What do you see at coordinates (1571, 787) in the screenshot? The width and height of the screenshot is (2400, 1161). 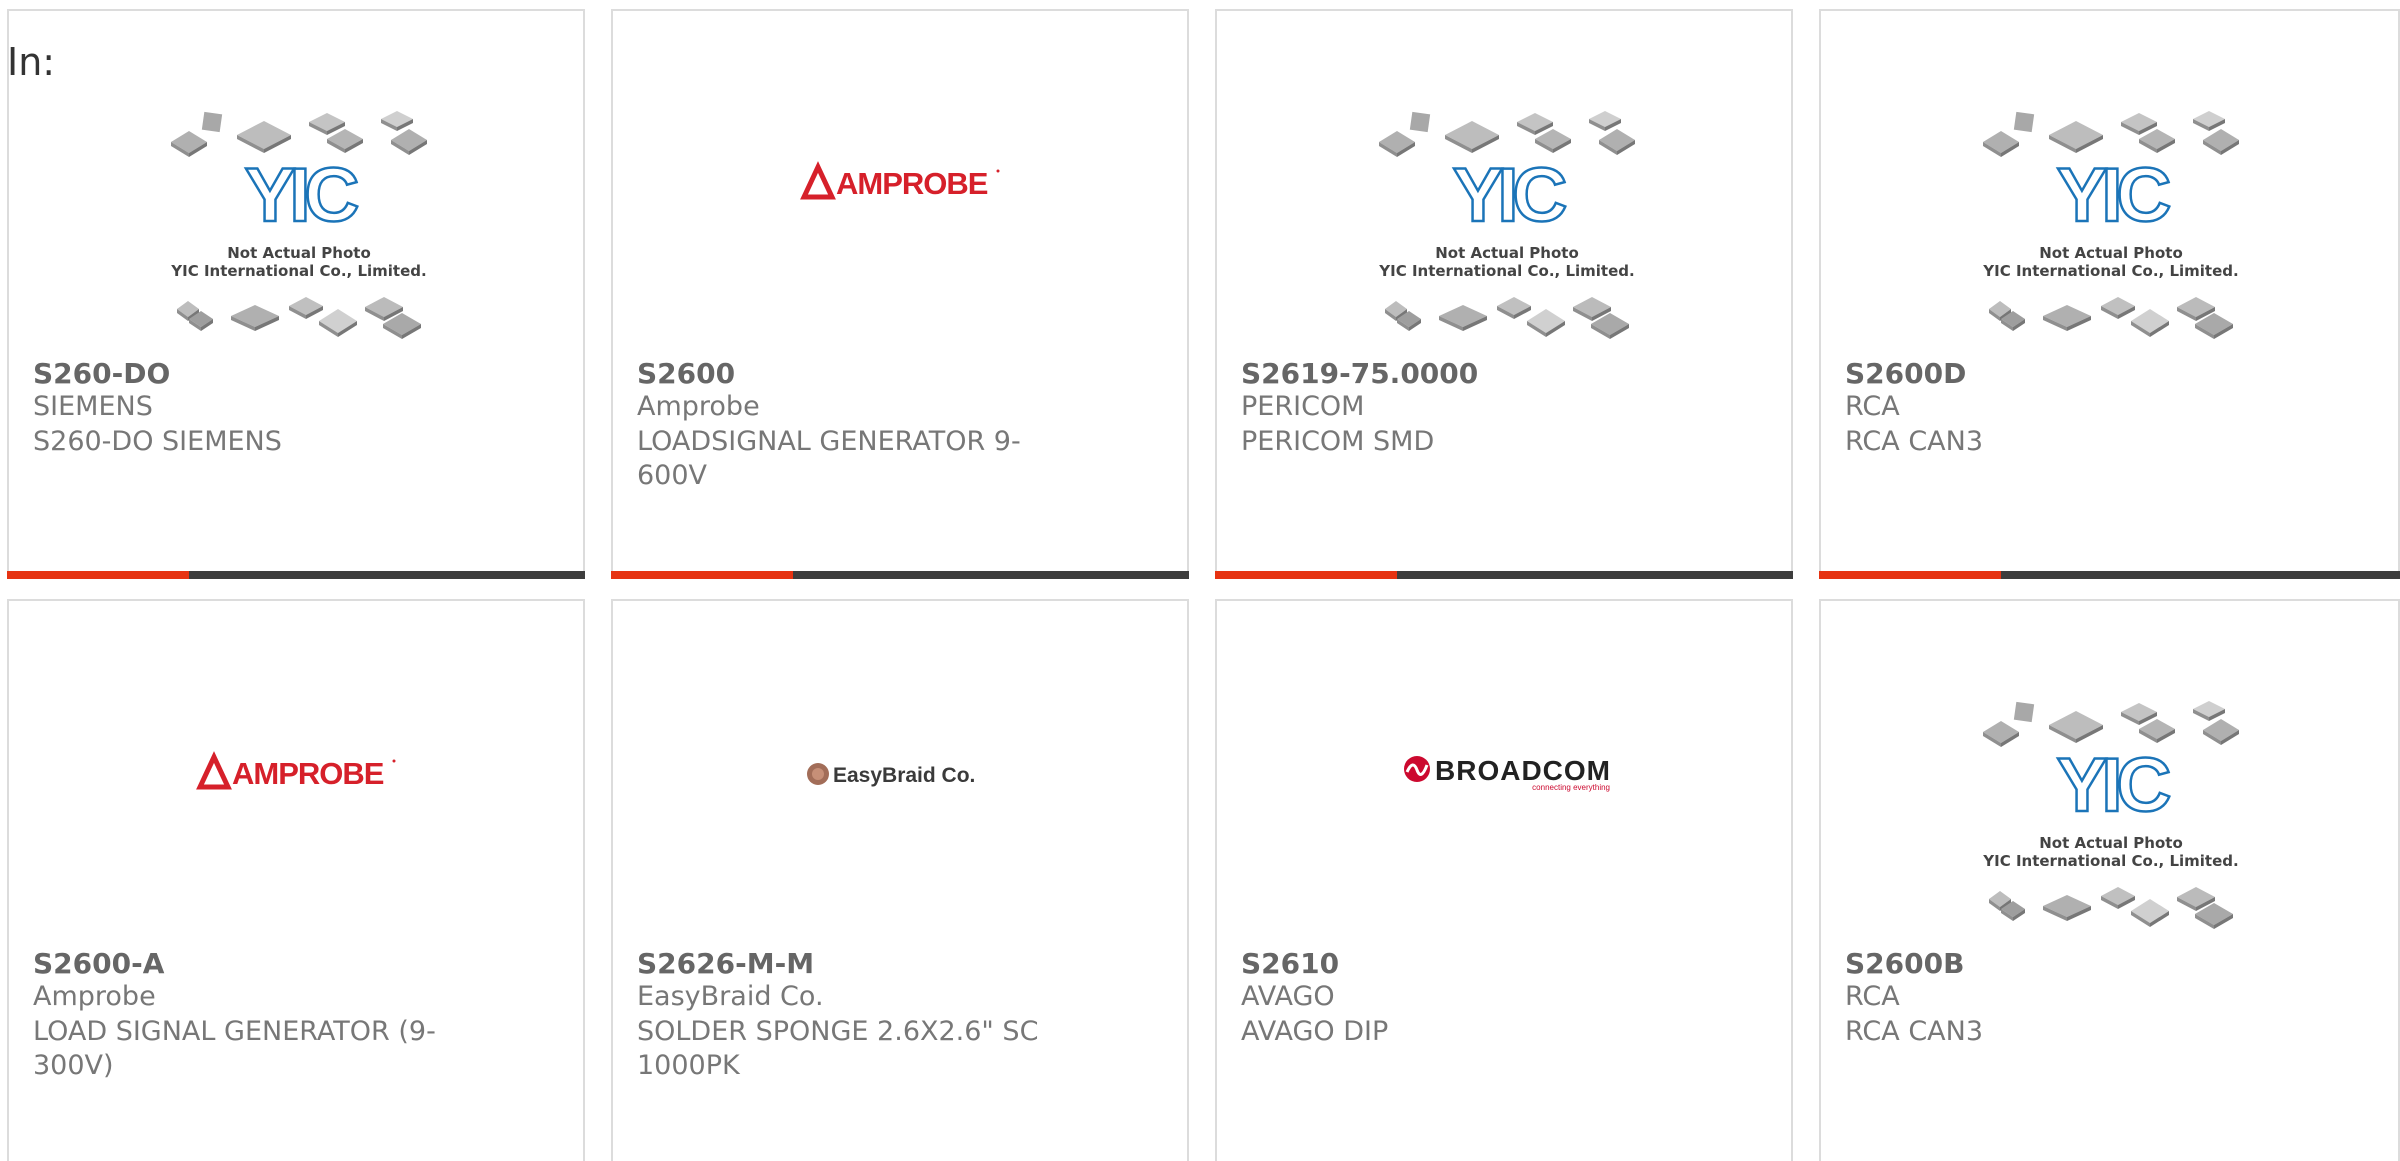 I see `svg-text: connecting everything` at bounding box center [1571, 787].